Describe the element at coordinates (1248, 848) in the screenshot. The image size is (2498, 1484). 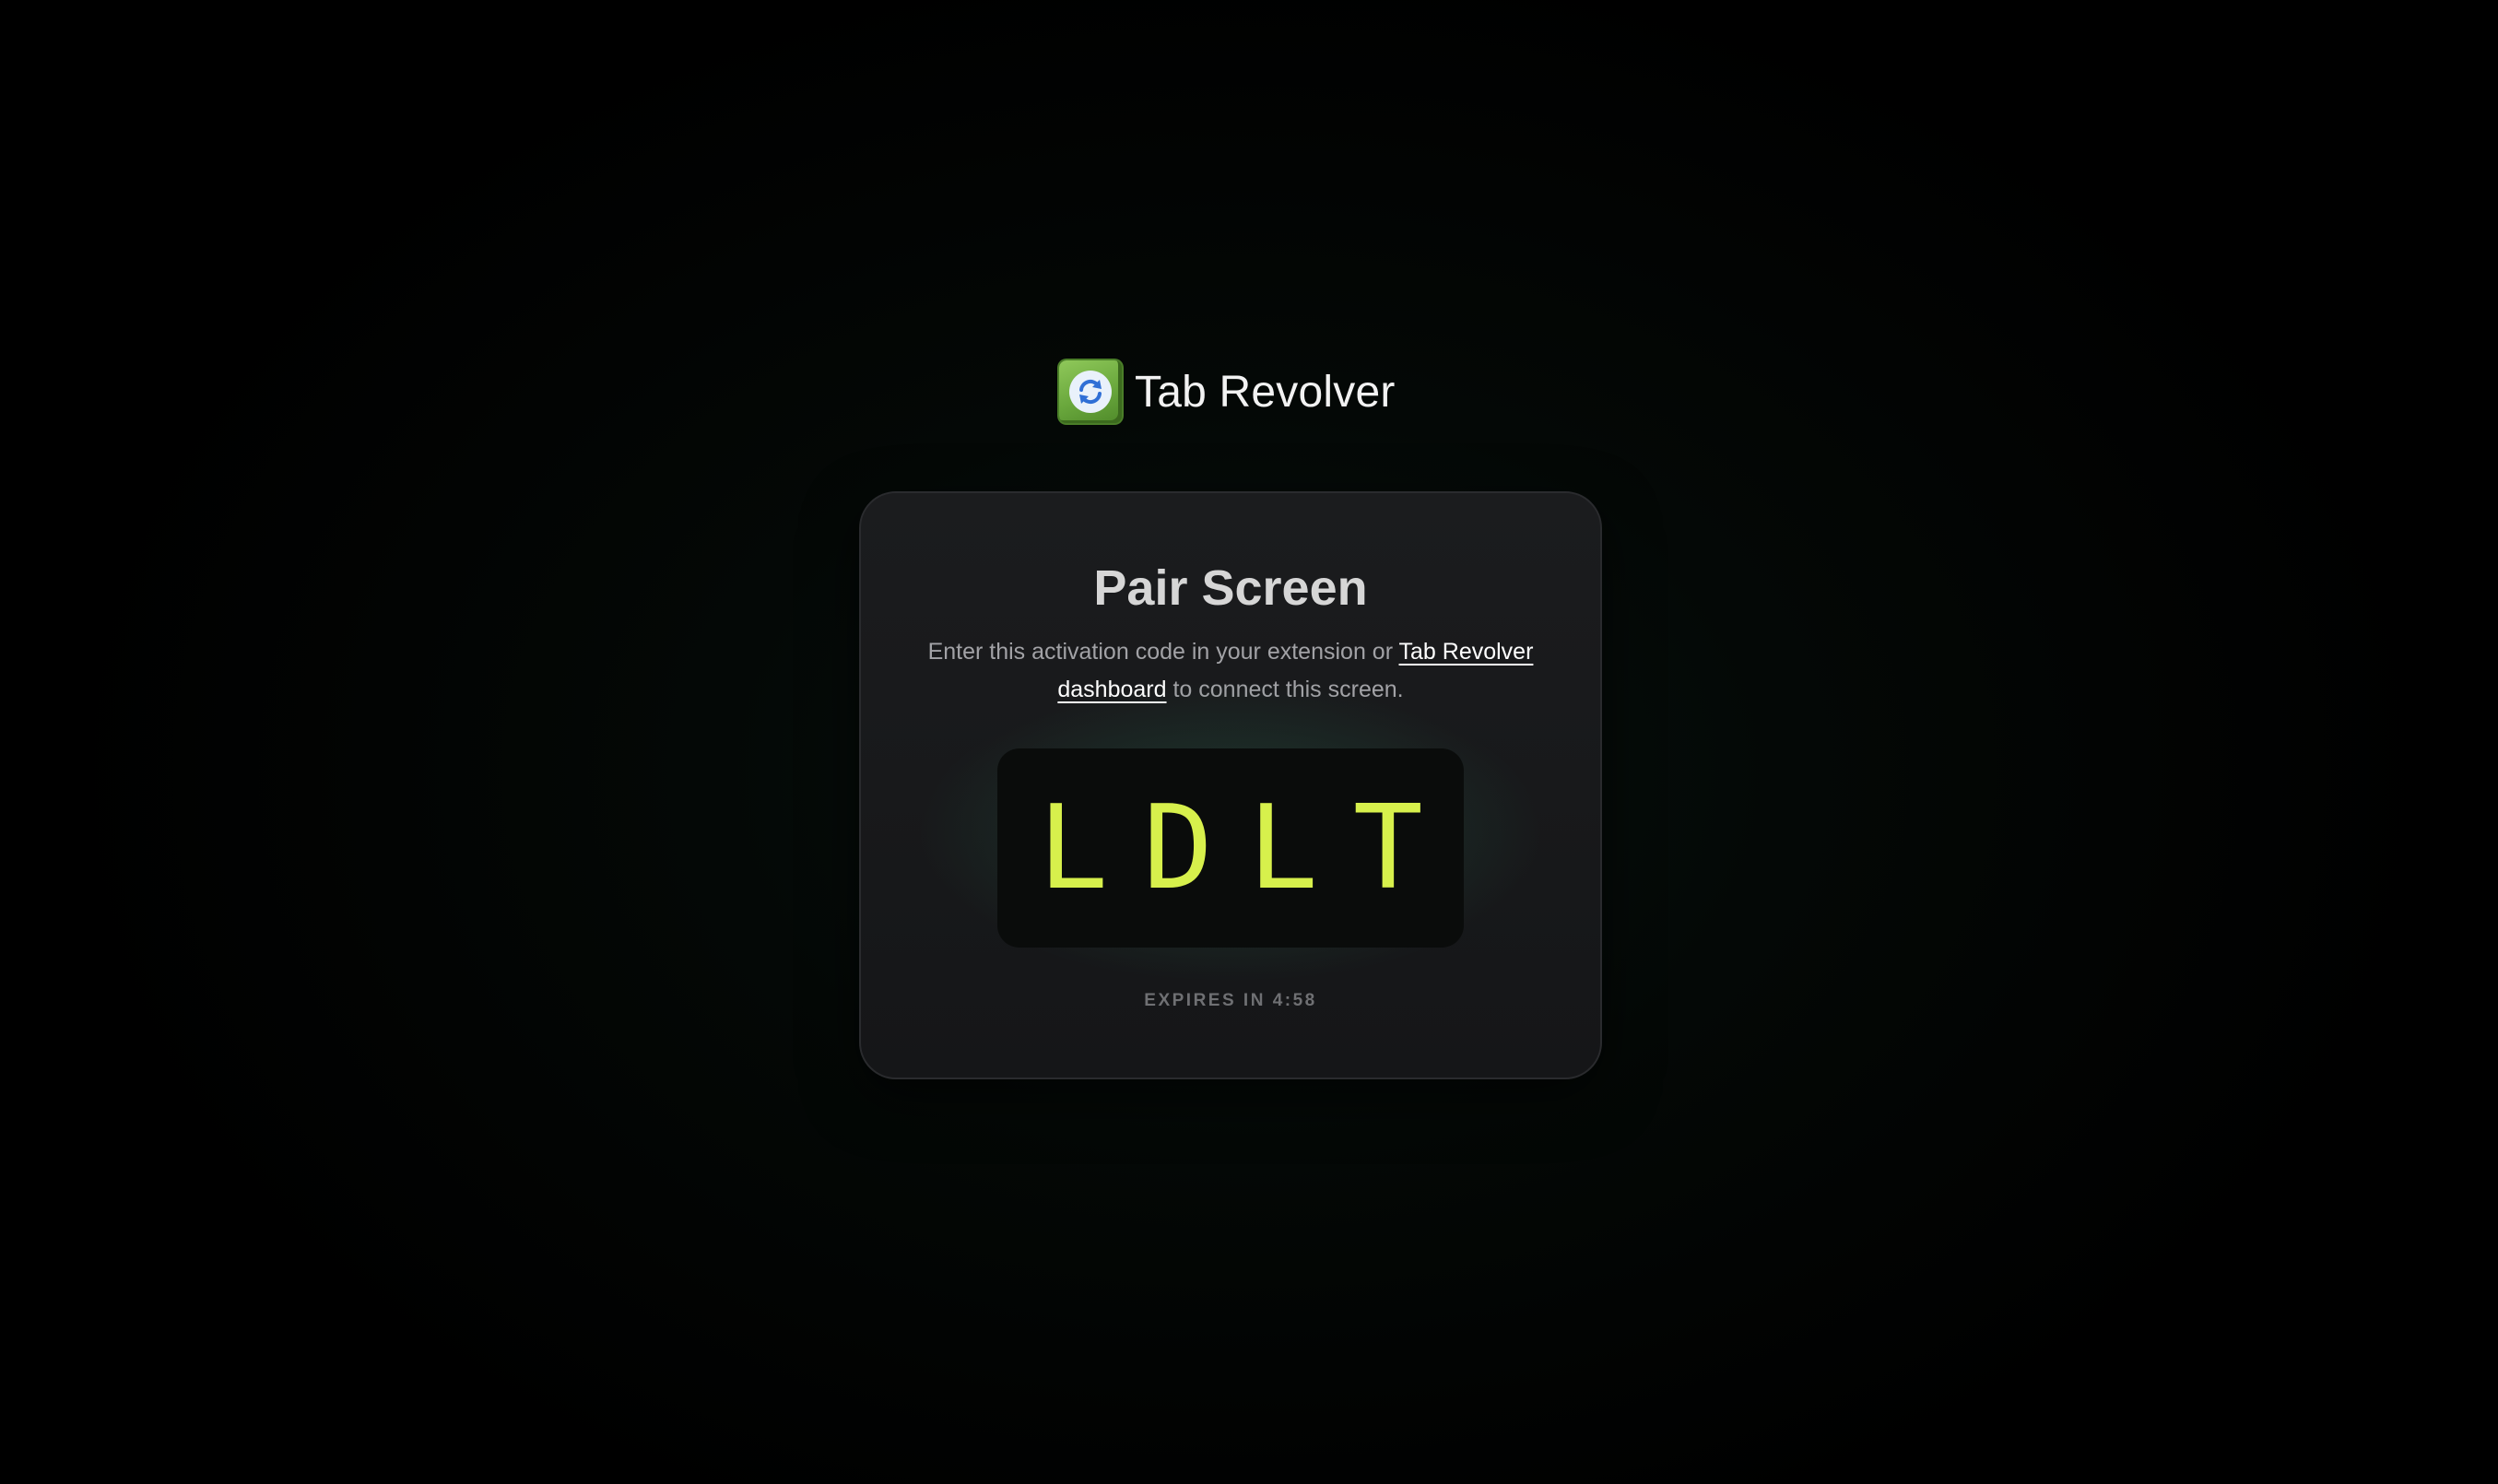
I see `activation-code: LDLT` at that location.